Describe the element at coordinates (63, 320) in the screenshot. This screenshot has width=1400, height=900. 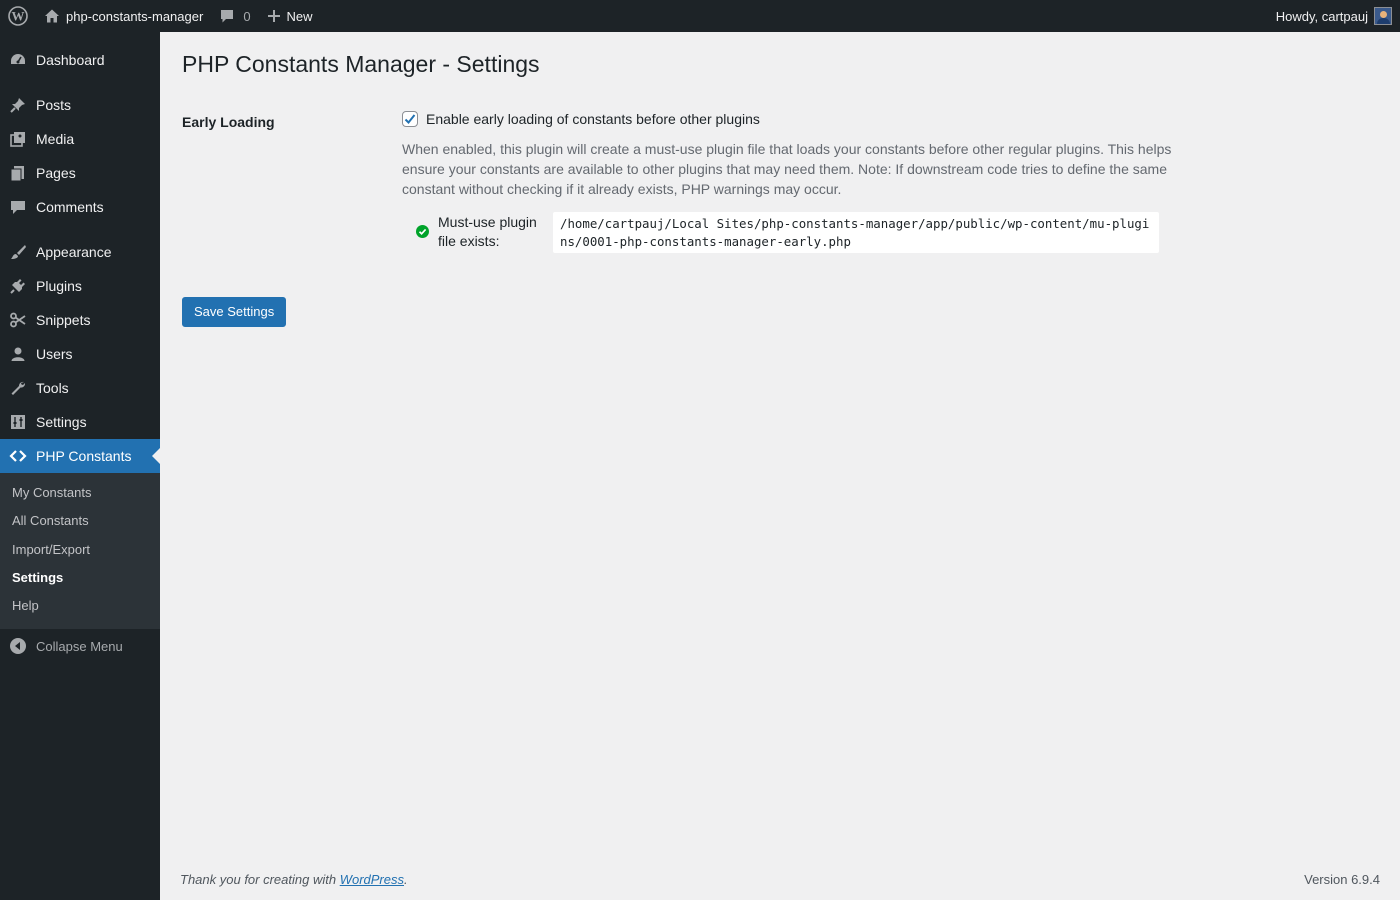
I see `sidebar-item-label: Snippets` at that location.